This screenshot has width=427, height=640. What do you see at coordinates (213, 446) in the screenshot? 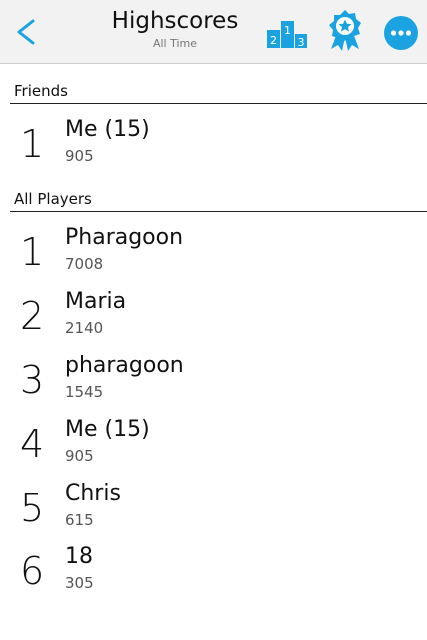
I see `score-row: 4 Me (15) 905` at bounding box center [213, 446].